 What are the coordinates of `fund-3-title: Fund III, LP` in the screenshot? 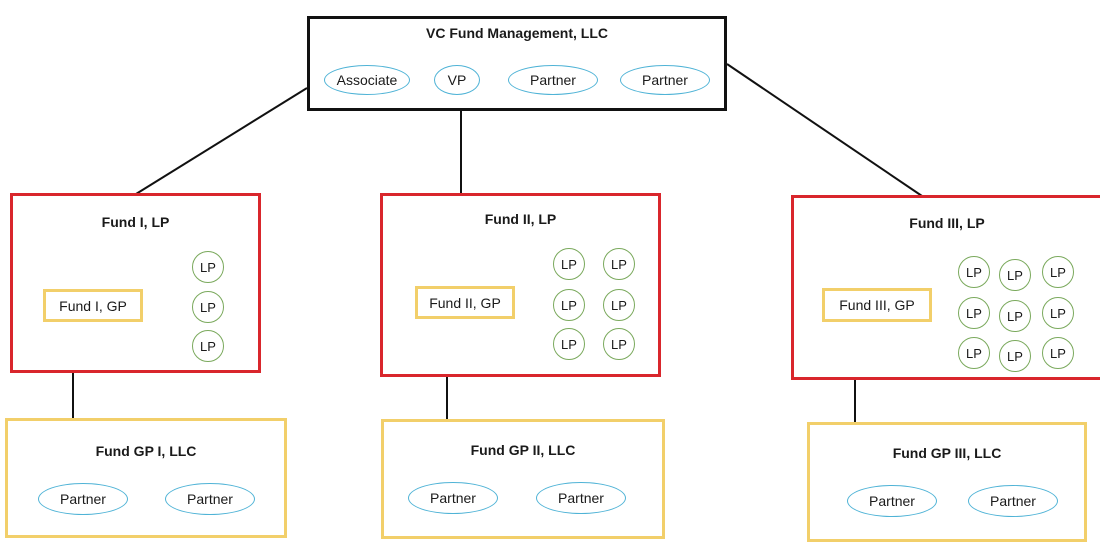 It's located at (947, 223).